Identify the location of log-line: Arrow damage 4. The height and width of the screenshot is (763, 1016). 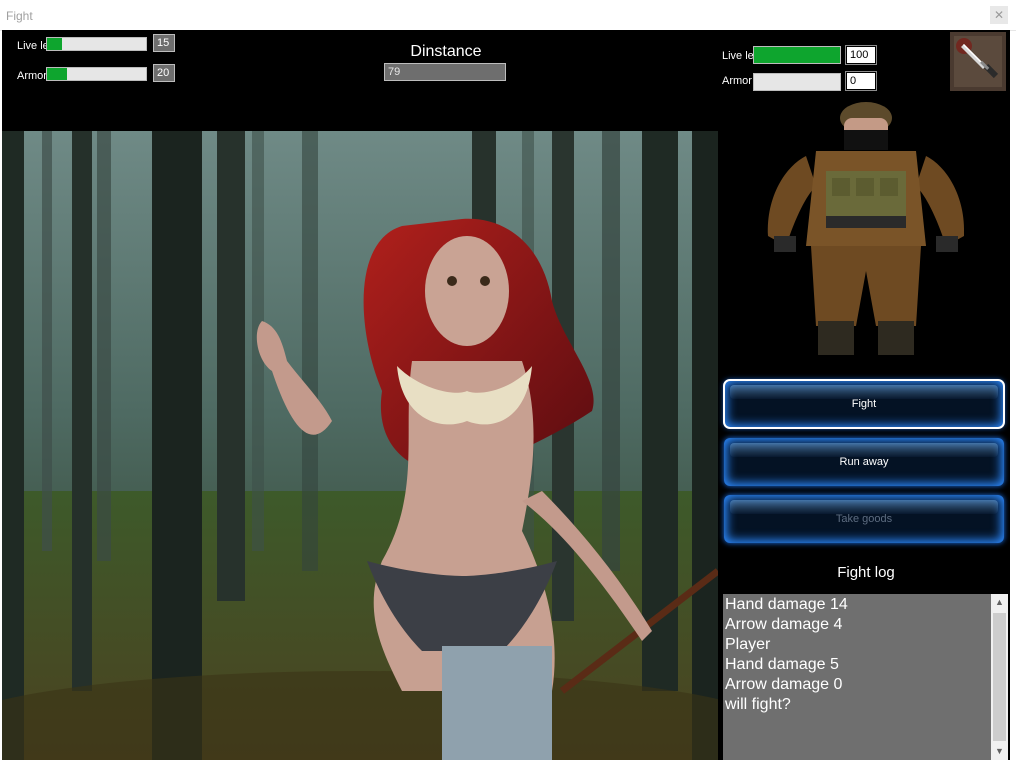
(784, 624).